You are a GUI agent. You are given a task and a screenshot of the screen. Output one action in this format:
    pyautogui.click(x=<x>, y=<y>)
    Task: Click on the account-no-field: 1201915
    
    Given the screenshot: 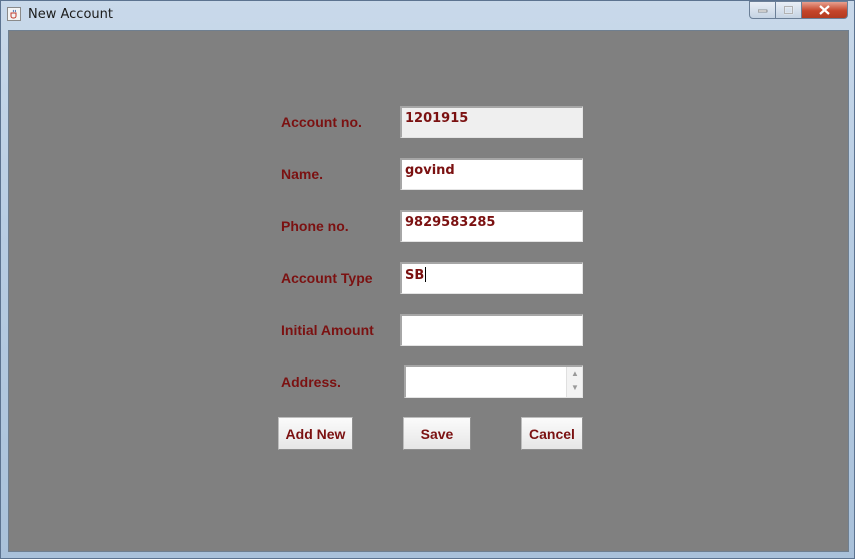 What is the action you would take?
    pyautogui.click(x=491, y=122)
    